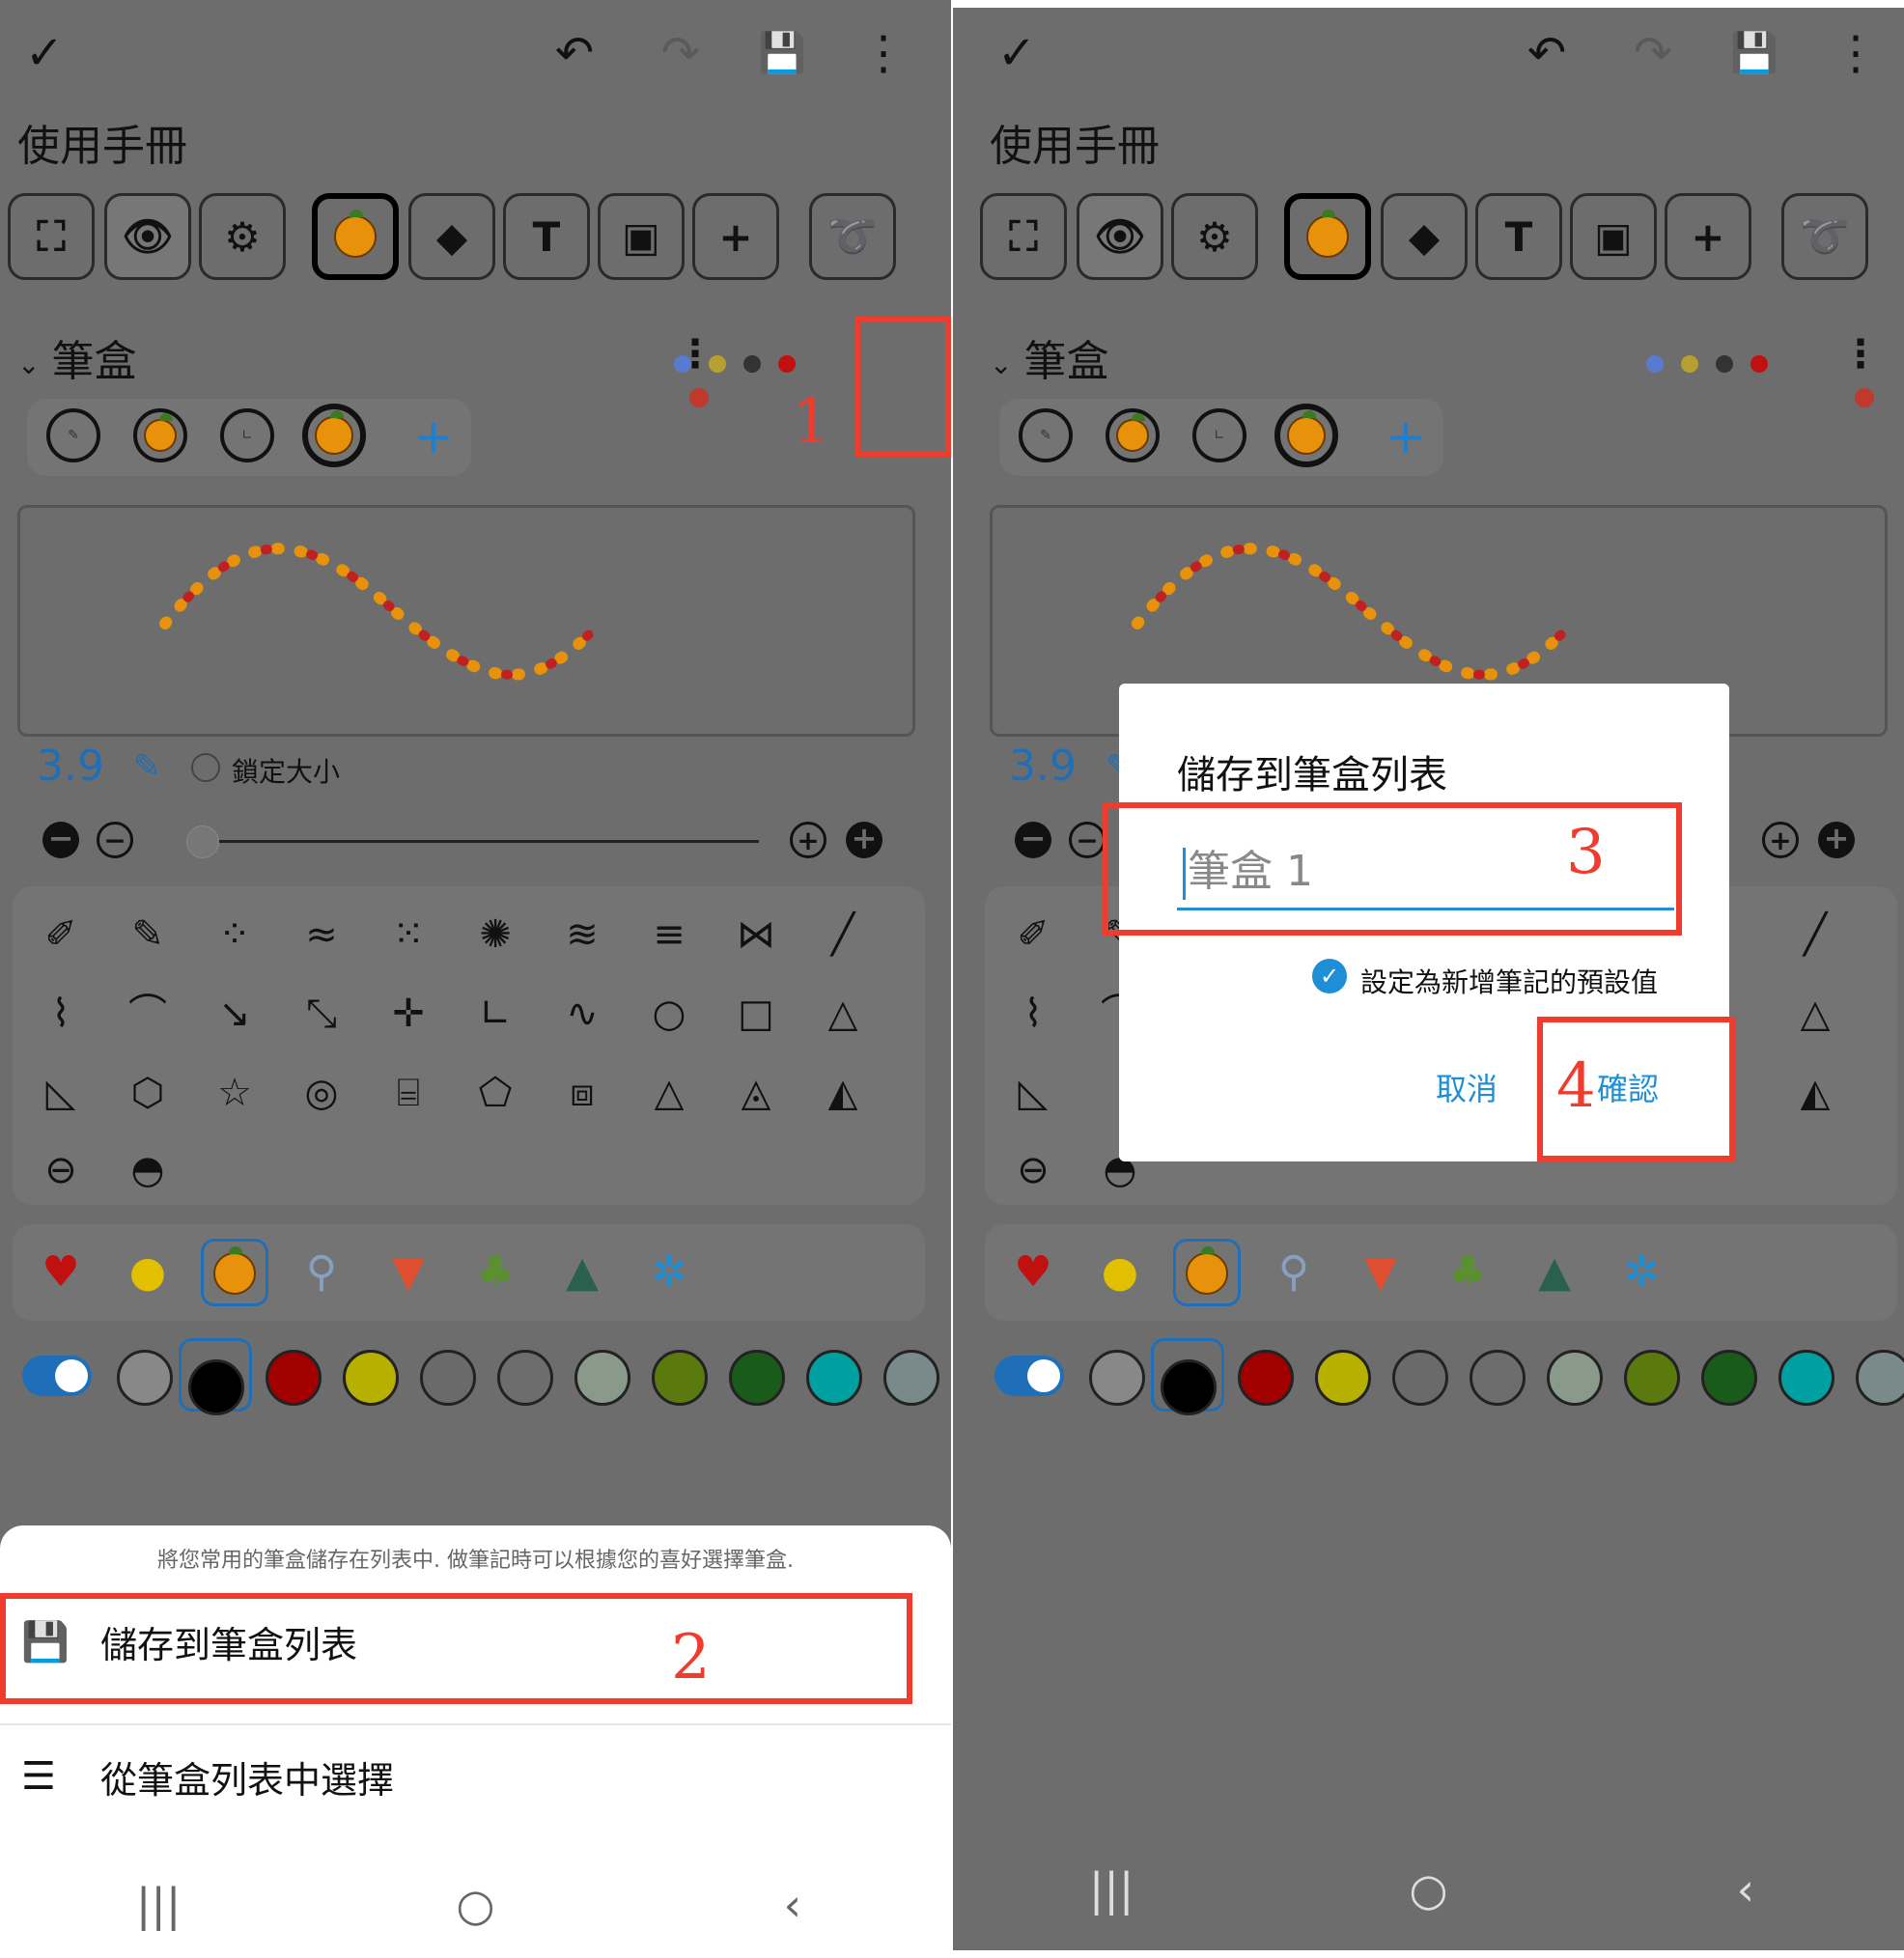 Image resolution: width=1904 pixels, height=1958 pixels. What do you see at coordinates (206, 767) in the screenshot?
I see `lock-size-radio` at bounding box center [206, 767].